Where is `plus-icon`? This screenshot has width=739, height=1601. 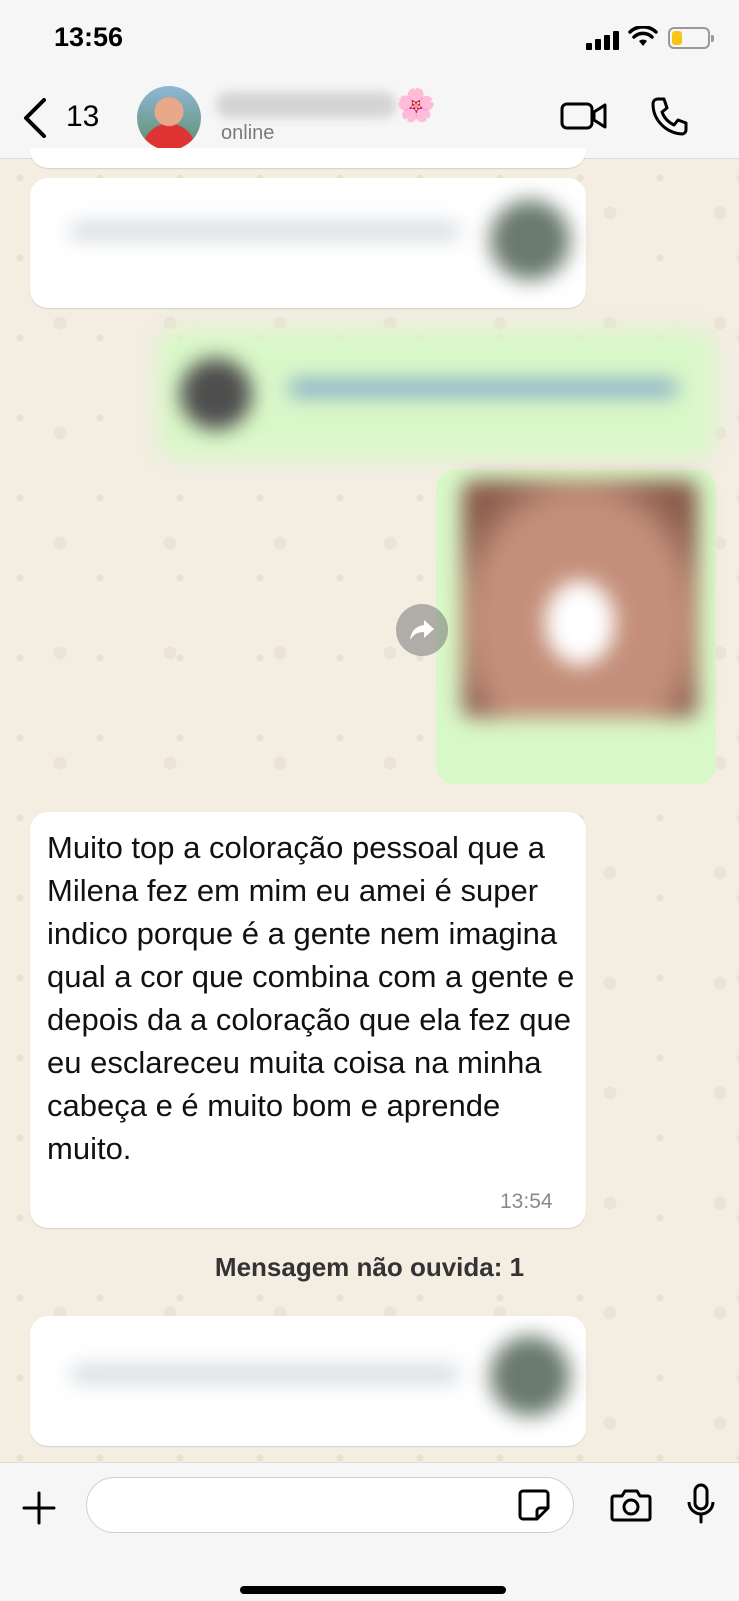 plus-icon is located at coordinates (39, 1508).